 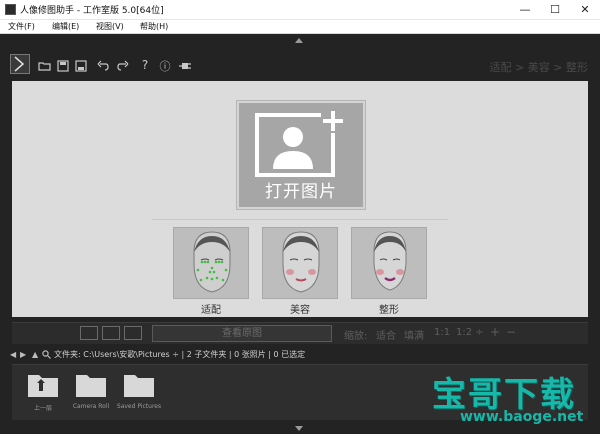 What do you see at coordinates (512, 397) in the screenshot?
I see `watermark: 宝哥下载 www.baoge.net` at bounding box center [512, 397].